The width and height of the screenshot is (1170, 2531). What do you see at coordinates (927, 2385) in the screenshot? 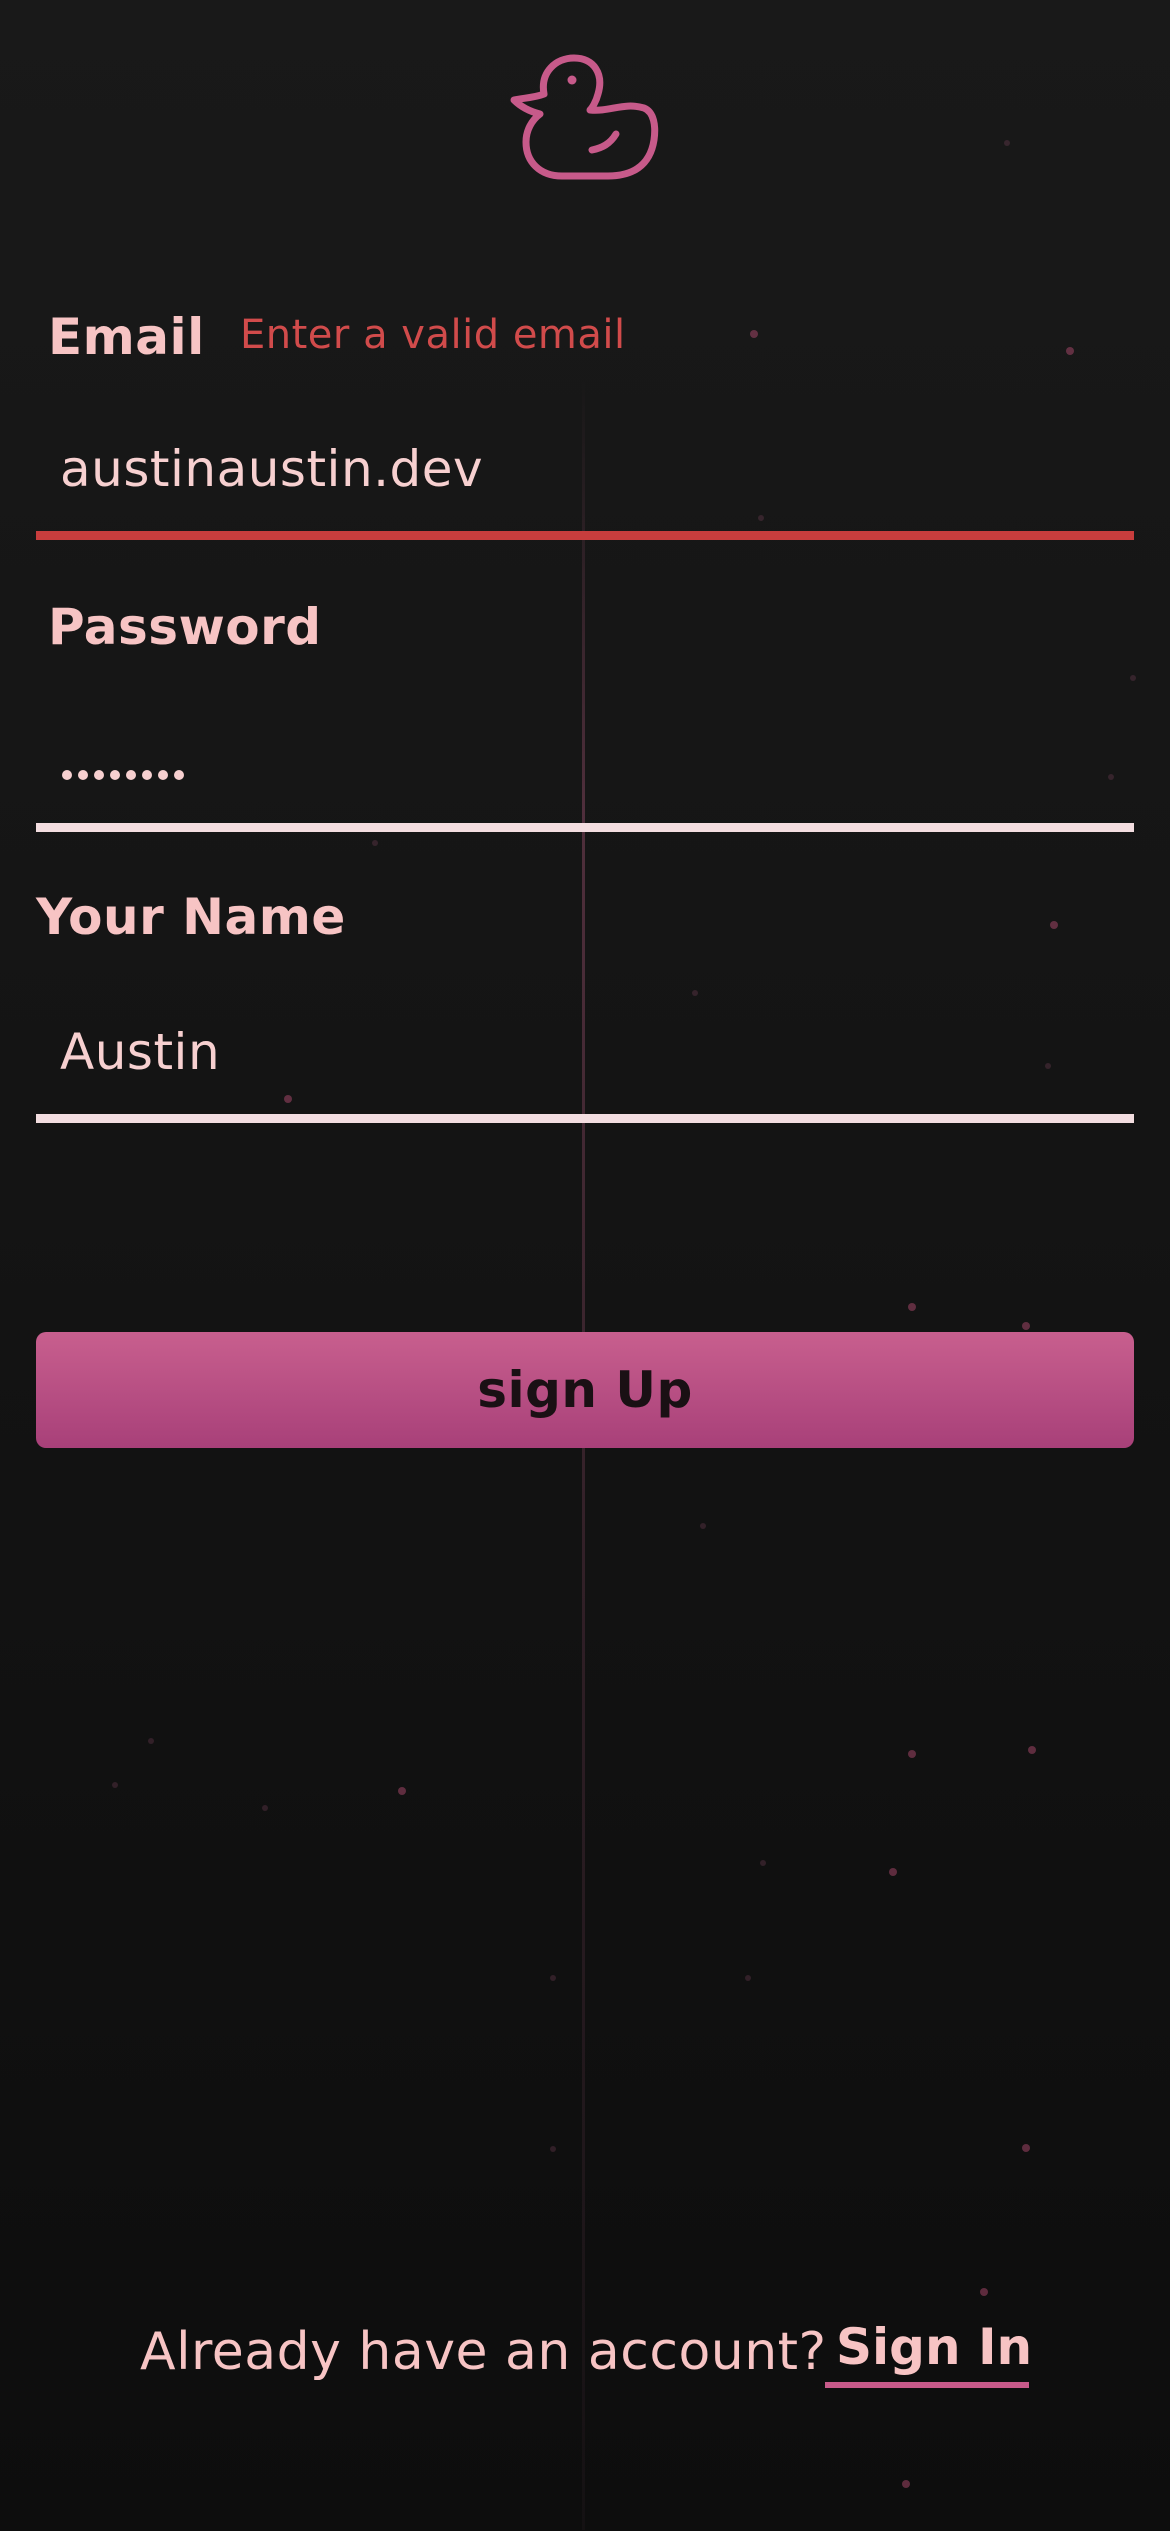
I see `sign-in-underline` at bounding box center [927, 2385].